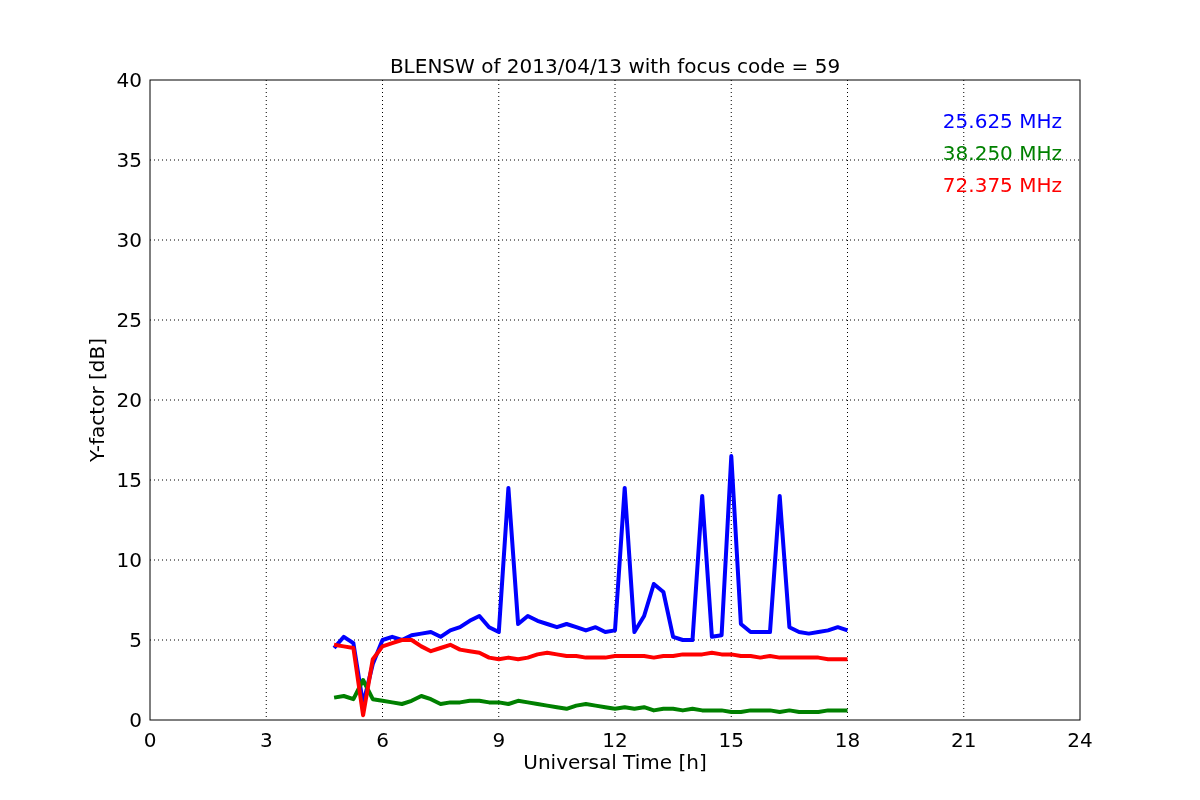  Describe the element at coordinates (97, 400) in the screenshot. I see `y-axis-label: Y-factor [dB]` at that location.